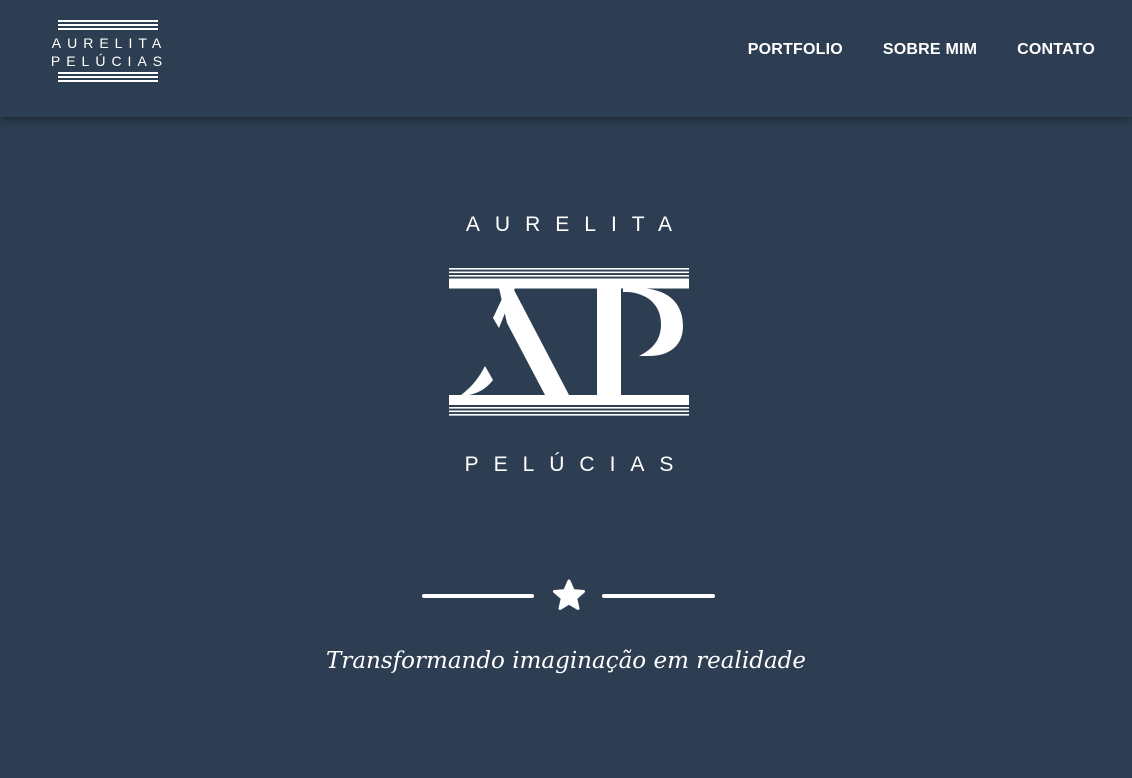  I want to click on divider-line-left, so click(478, 596).